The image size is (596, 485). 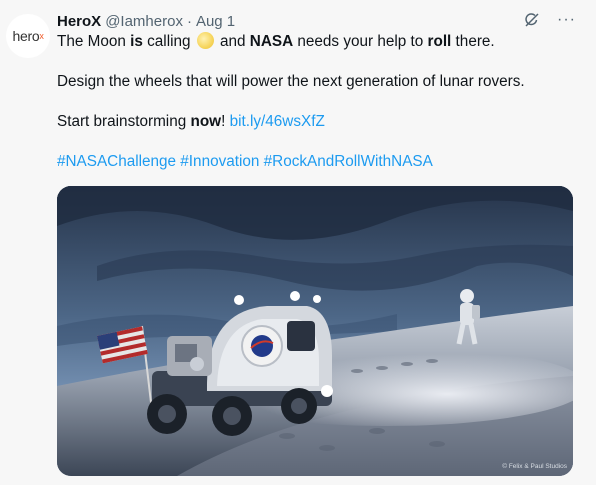 I want to click on short-link: bit.ly/46wsXfZ, so click(x=277, y=121).